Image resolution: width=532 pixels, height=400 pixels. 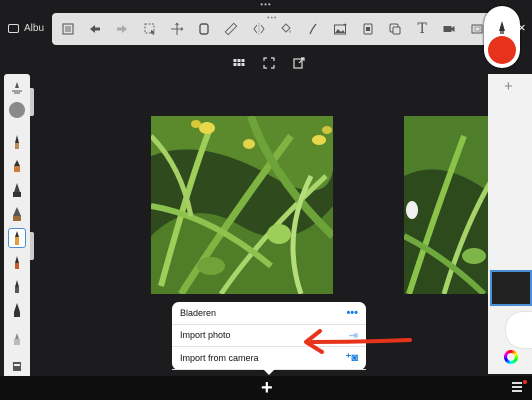 I want to click on more-icon: •••, so click(x=352, y=312).